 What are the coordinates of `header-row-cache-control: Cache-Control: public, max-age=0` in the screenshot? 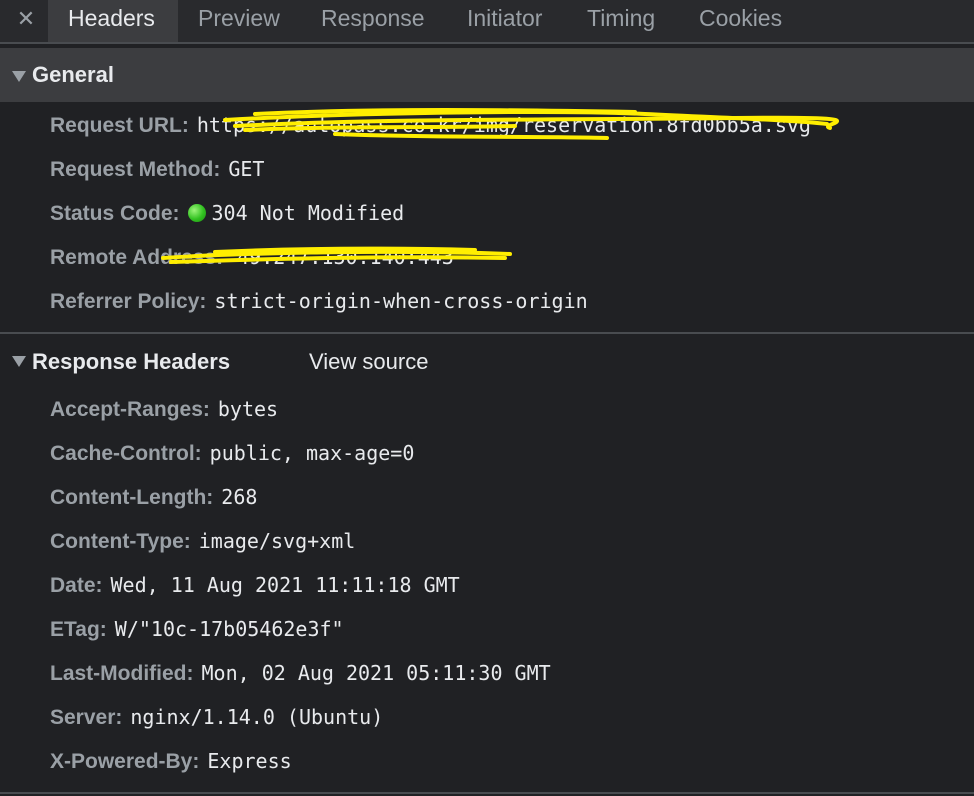 It's located at (232, 453).